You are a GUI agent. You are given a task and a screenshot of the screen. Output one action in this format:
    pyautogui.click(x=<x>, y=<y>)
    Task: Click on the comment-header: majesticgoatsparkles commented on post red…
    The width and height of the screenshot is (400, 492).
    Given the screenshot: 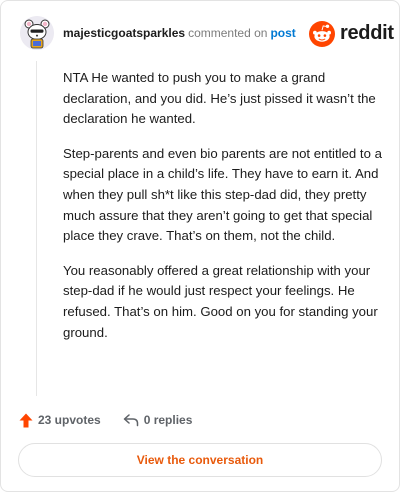 What is the action you would take?
    pyautogui.click(x=200, y=31)
    